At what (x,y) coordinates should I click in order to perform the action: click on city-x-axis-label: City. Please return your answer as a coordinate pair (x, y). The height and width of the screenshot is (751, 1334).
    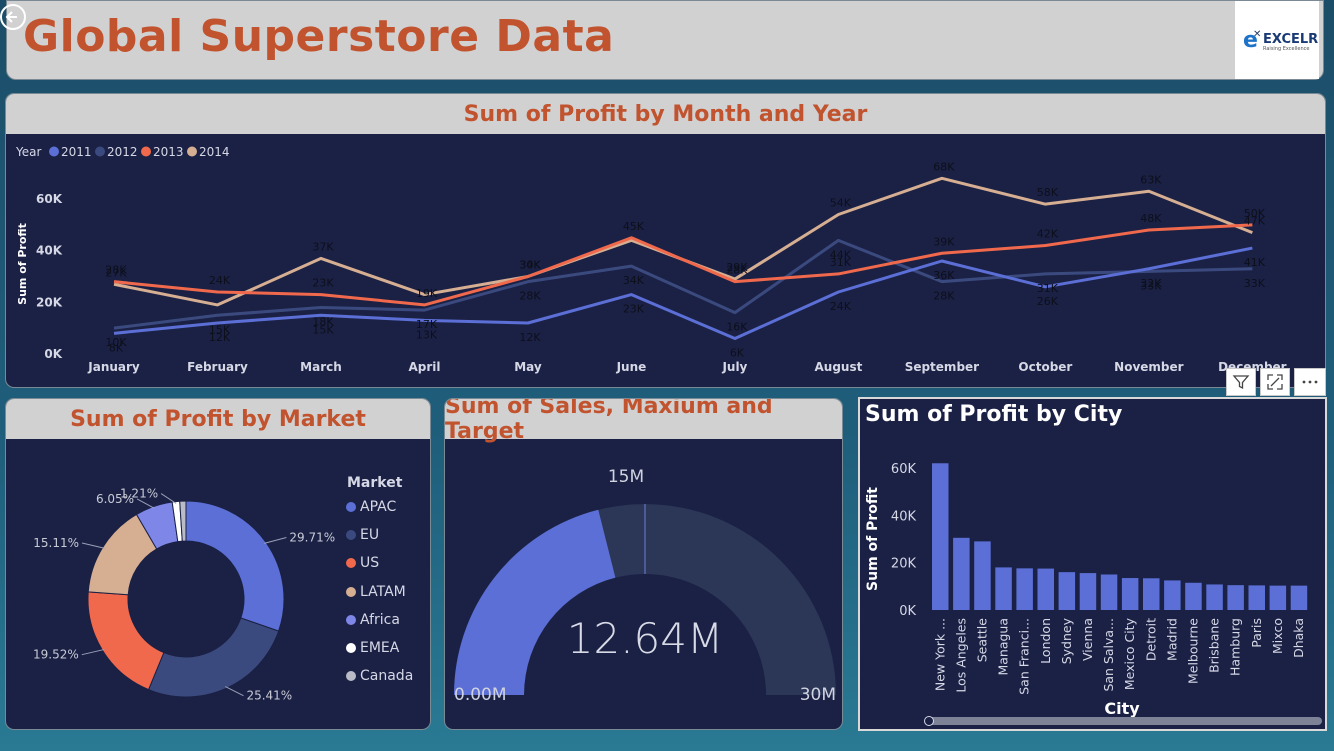
    Looking at the image, I should click on (1122, 708).